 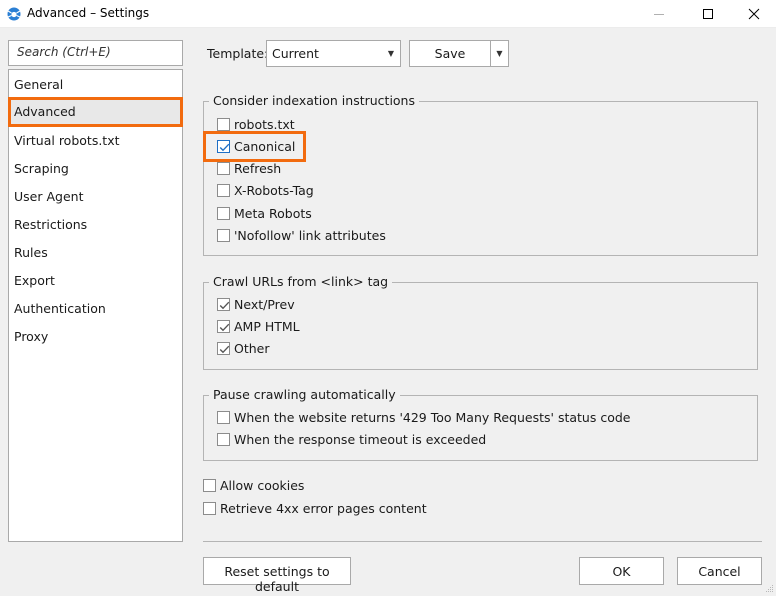 I want to click on pause-crawling-group-title: Pause crawling automatically, so click(x=304, y=394).